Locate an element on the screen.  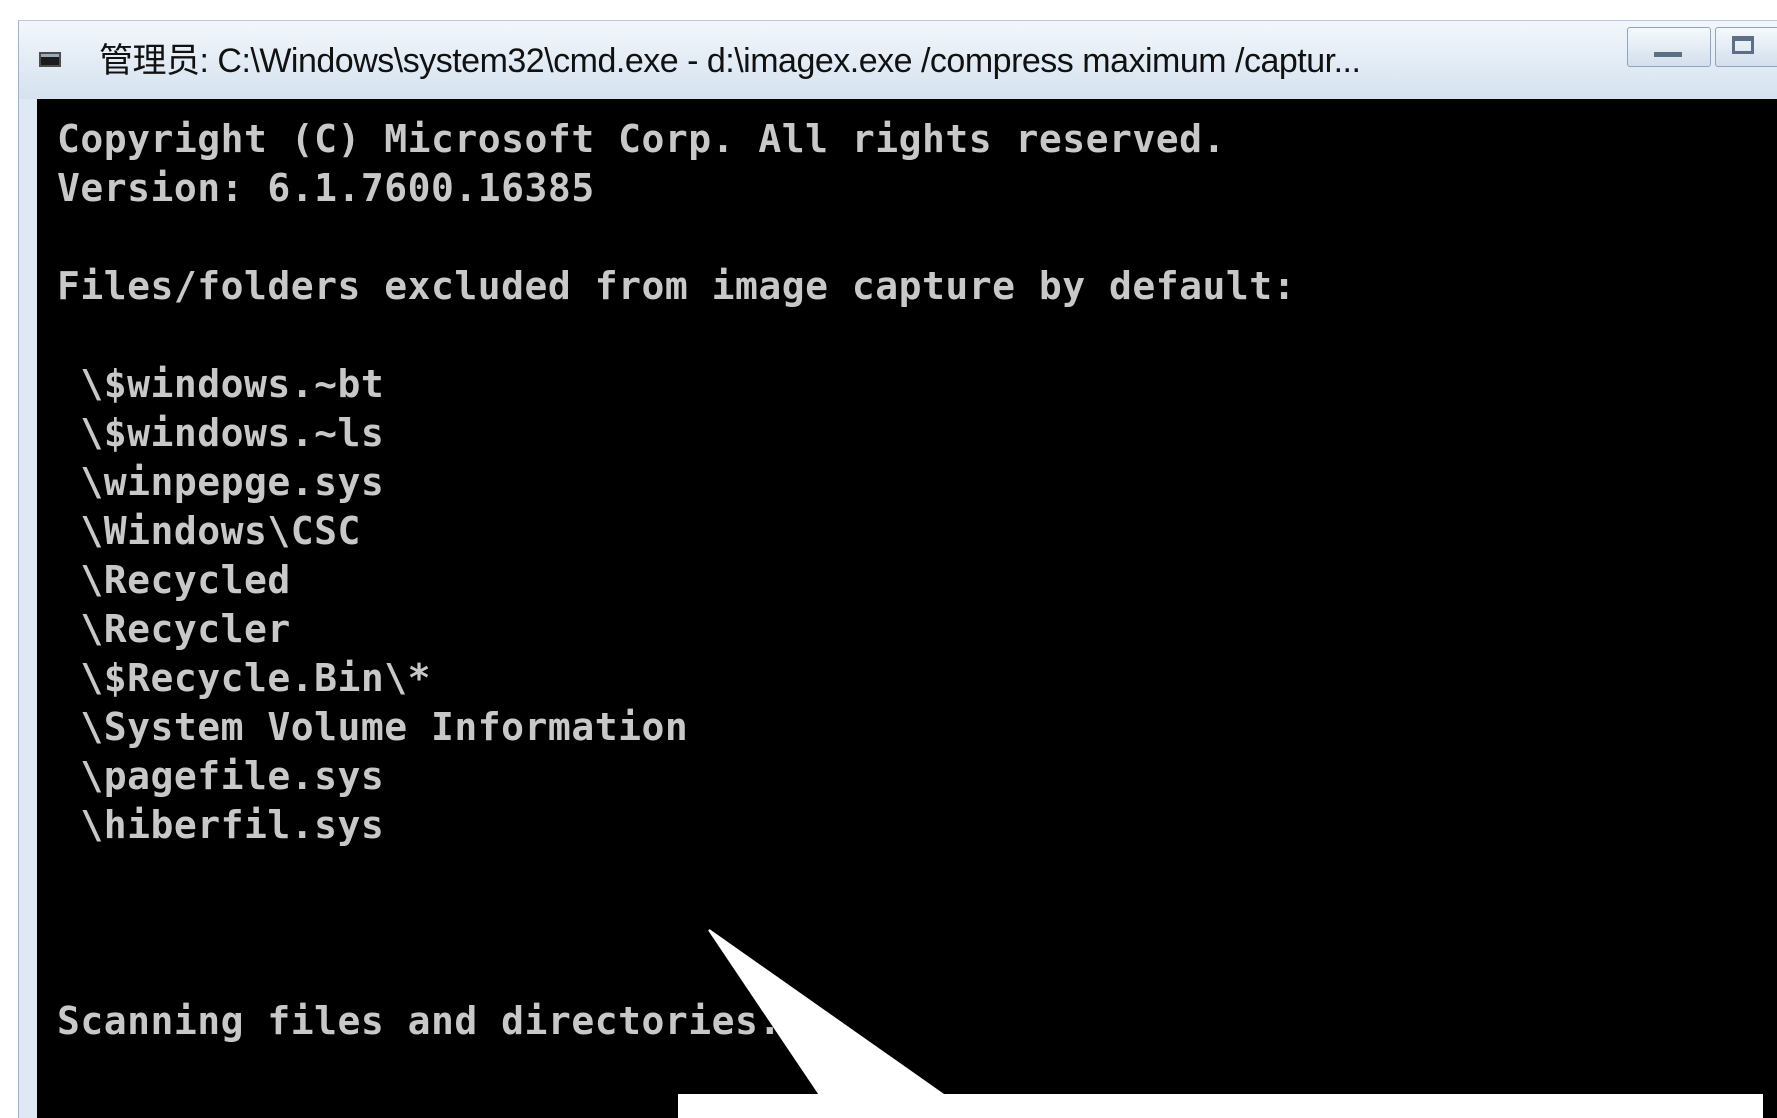
caption-buttons is located at coordinates (1702, 49).